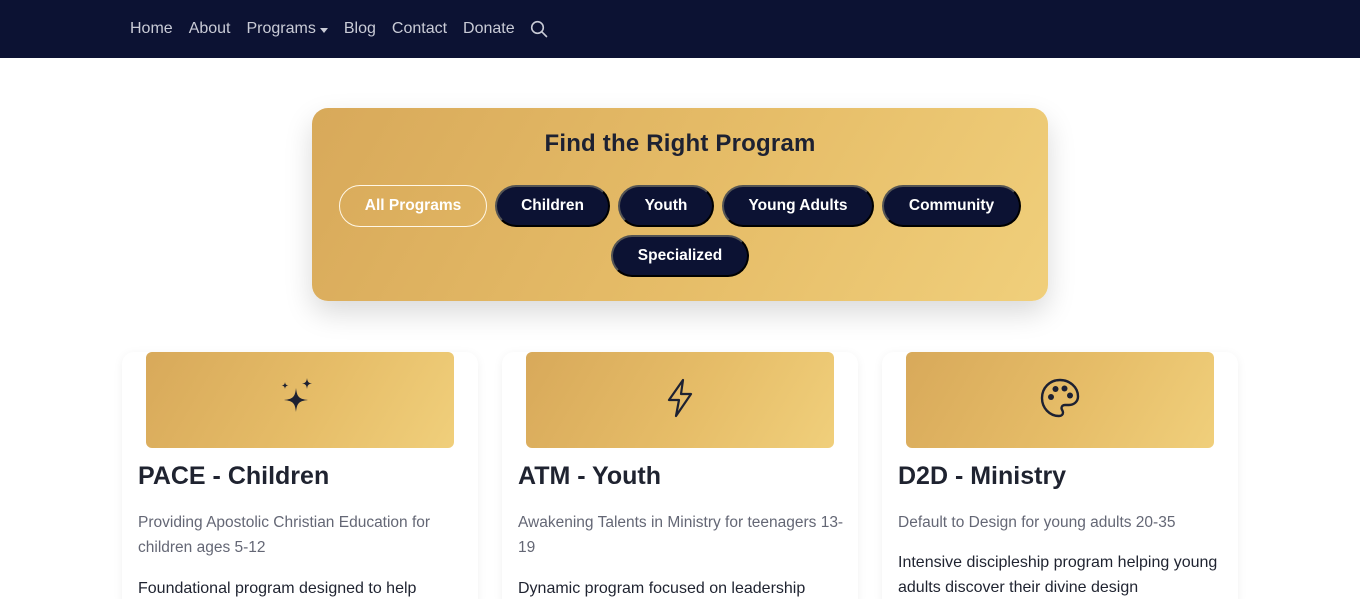 This screenshot has width=1360, height=599. What do you see at coordinates (413, 206) in the screenshot?
I see `filter-chip-all-programs: All Programs` at bounding box center [413, 206].